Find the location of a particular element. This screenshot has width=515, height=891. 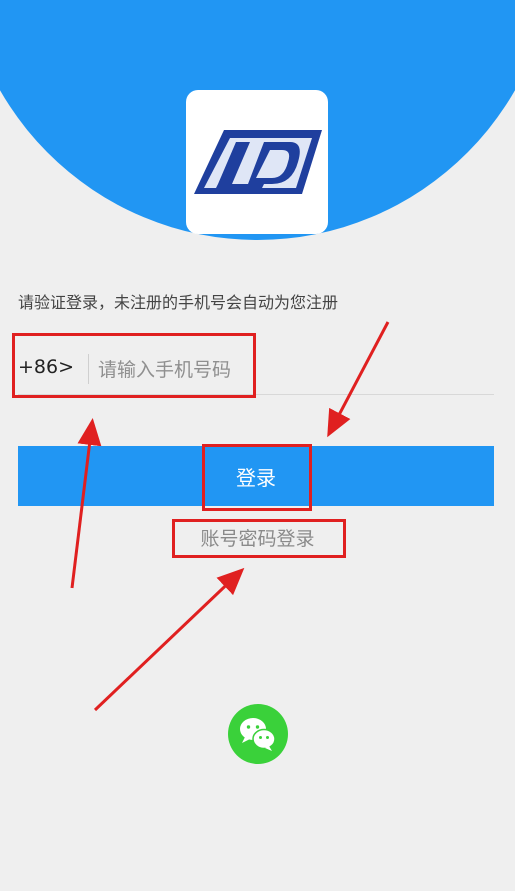

wechat-login-button is located at coordinates (258, 734).